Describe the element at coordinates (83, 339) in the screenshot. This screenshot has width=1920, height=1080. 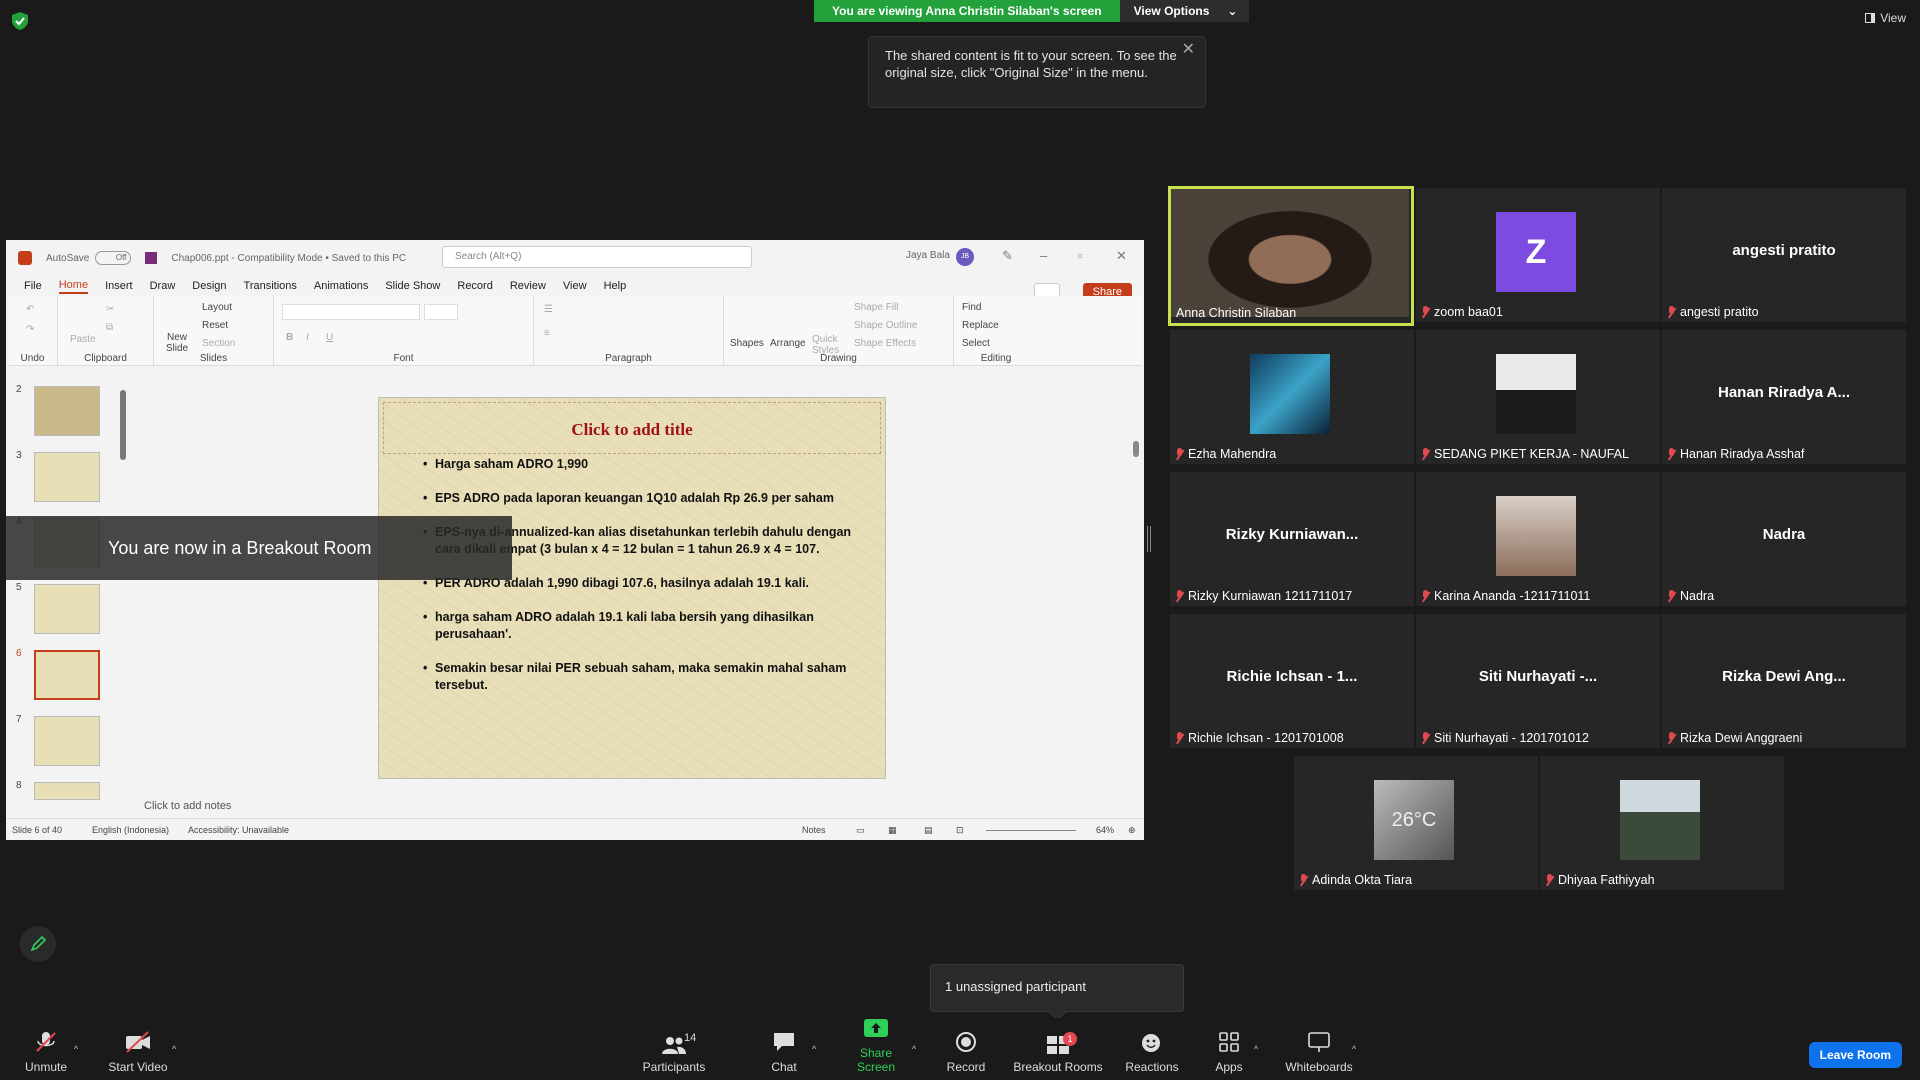
I see `paste-button: Paste` at that location.